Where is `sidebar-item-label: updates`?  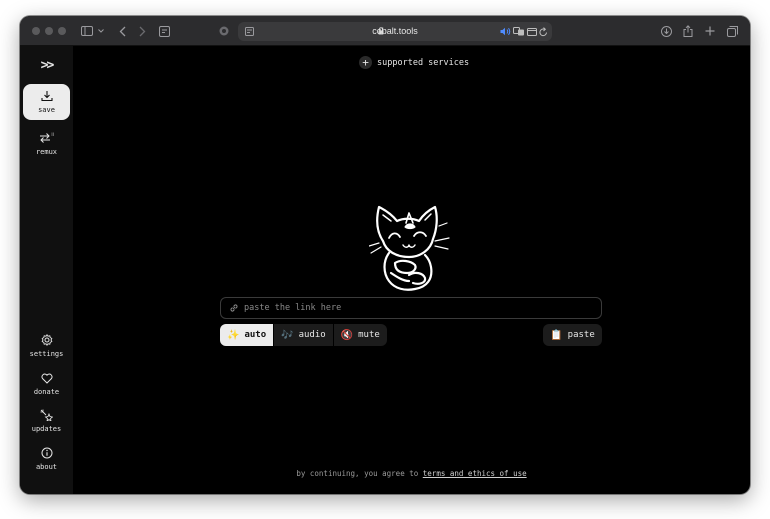
sidebar-item-label: updates is located at coordinates (46, 429).